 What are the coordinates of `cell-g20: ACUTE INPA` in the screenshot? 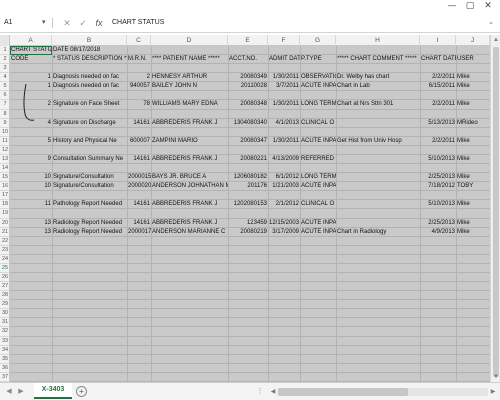 It's located at (318, 223).